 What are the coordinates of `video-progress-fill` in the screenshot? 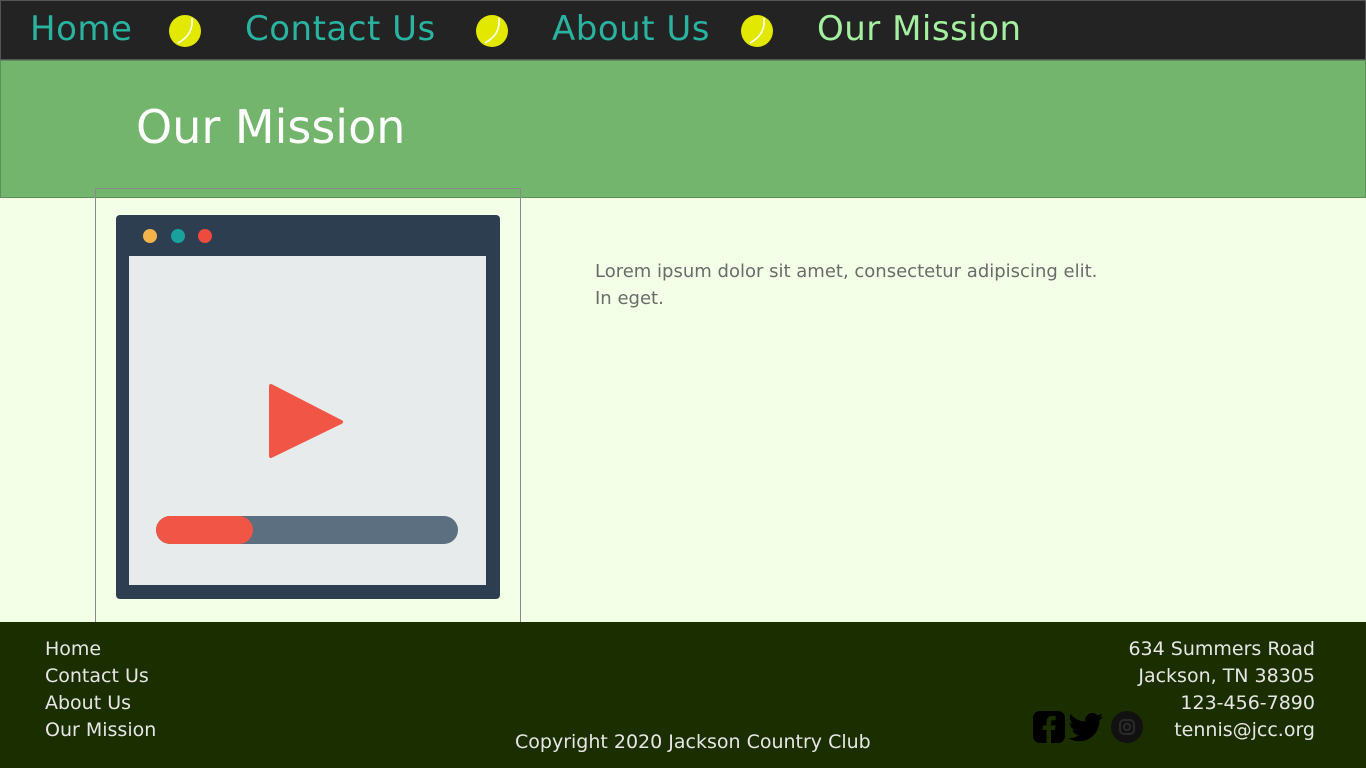 It's located at (204, 530).